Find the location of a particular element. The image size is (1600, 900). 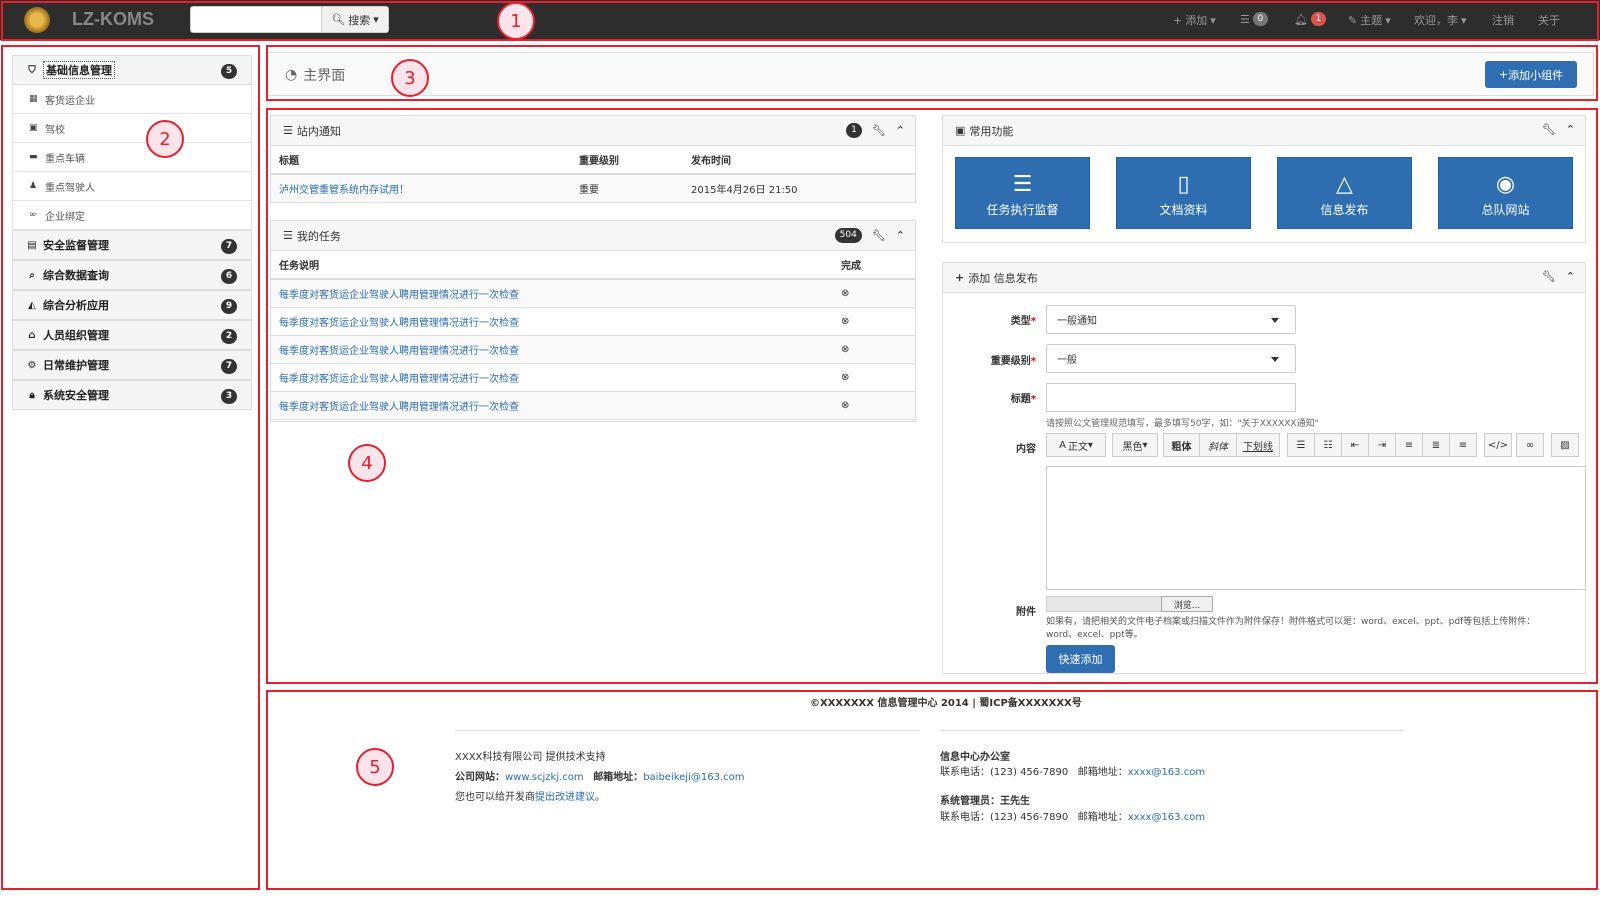

sidebar-item-company-binding: ∞ 企业绑定 is located at coordinates (132, 215).